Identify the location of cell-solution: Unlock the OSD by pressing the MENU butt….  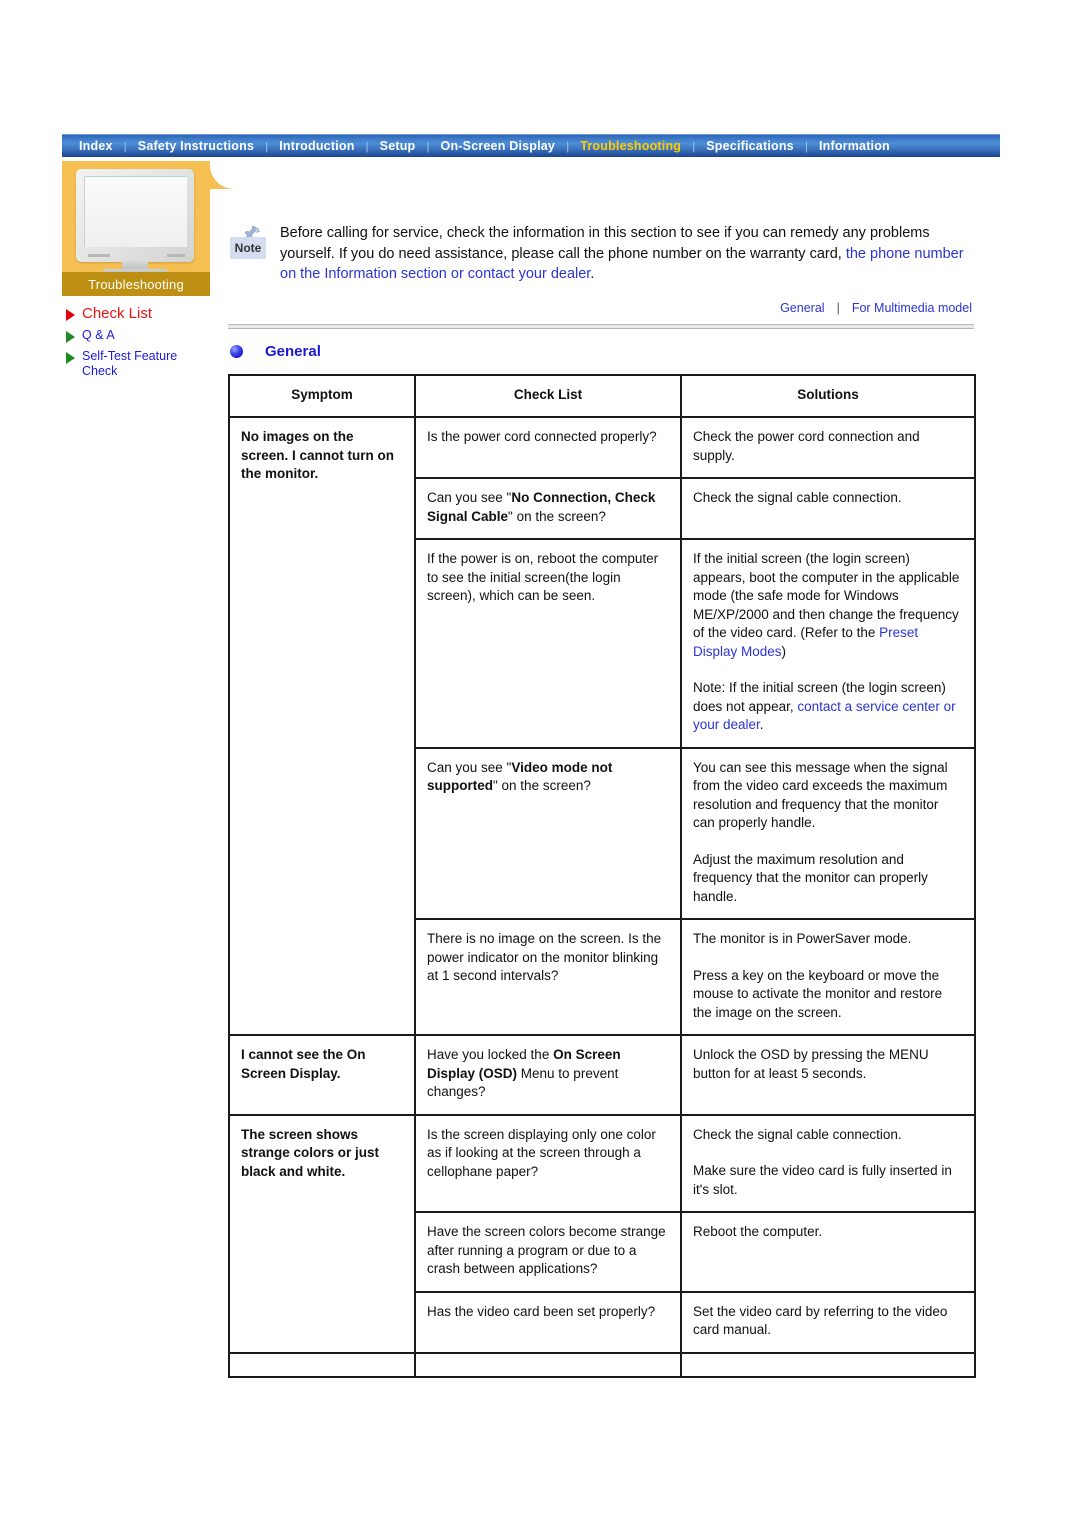
(828, 1075).